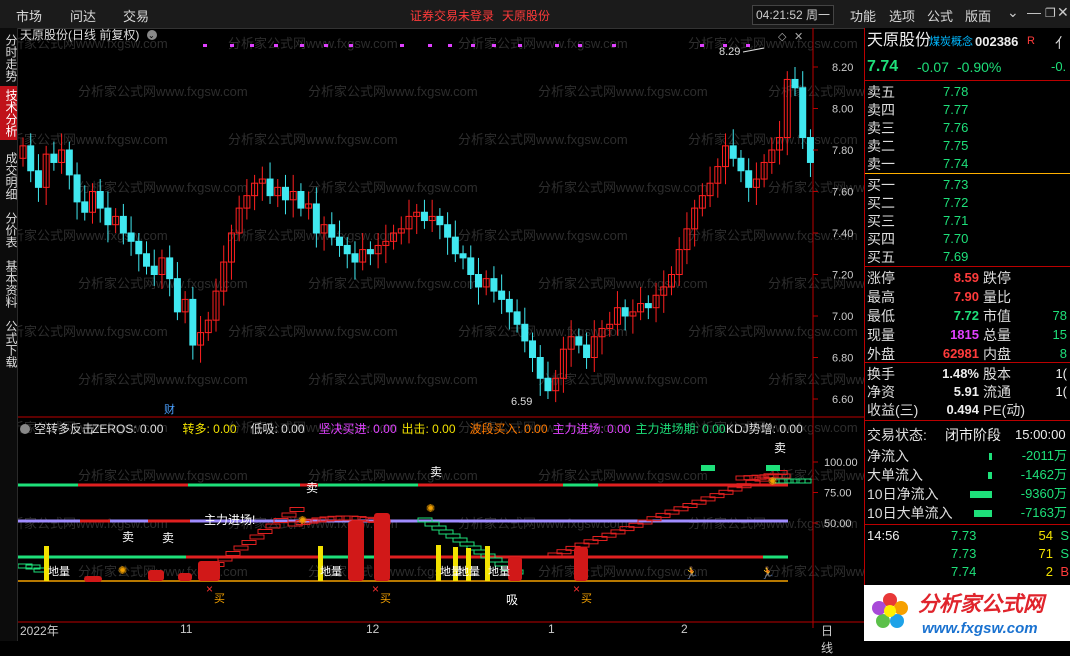 This screenshot has height=656, width=1070. Describe the element at coordinates (881, 335) in the screenshot. I see `stat-label: 现量` at that location.